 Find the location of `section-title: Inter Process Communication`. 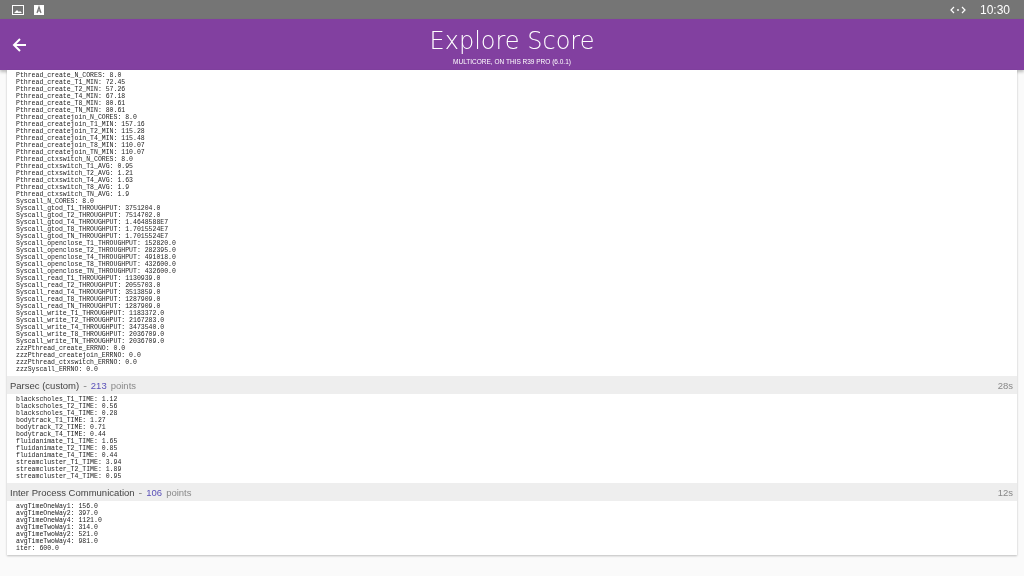

section-title: Inter Process Communication is located at coordinates (72, 492).